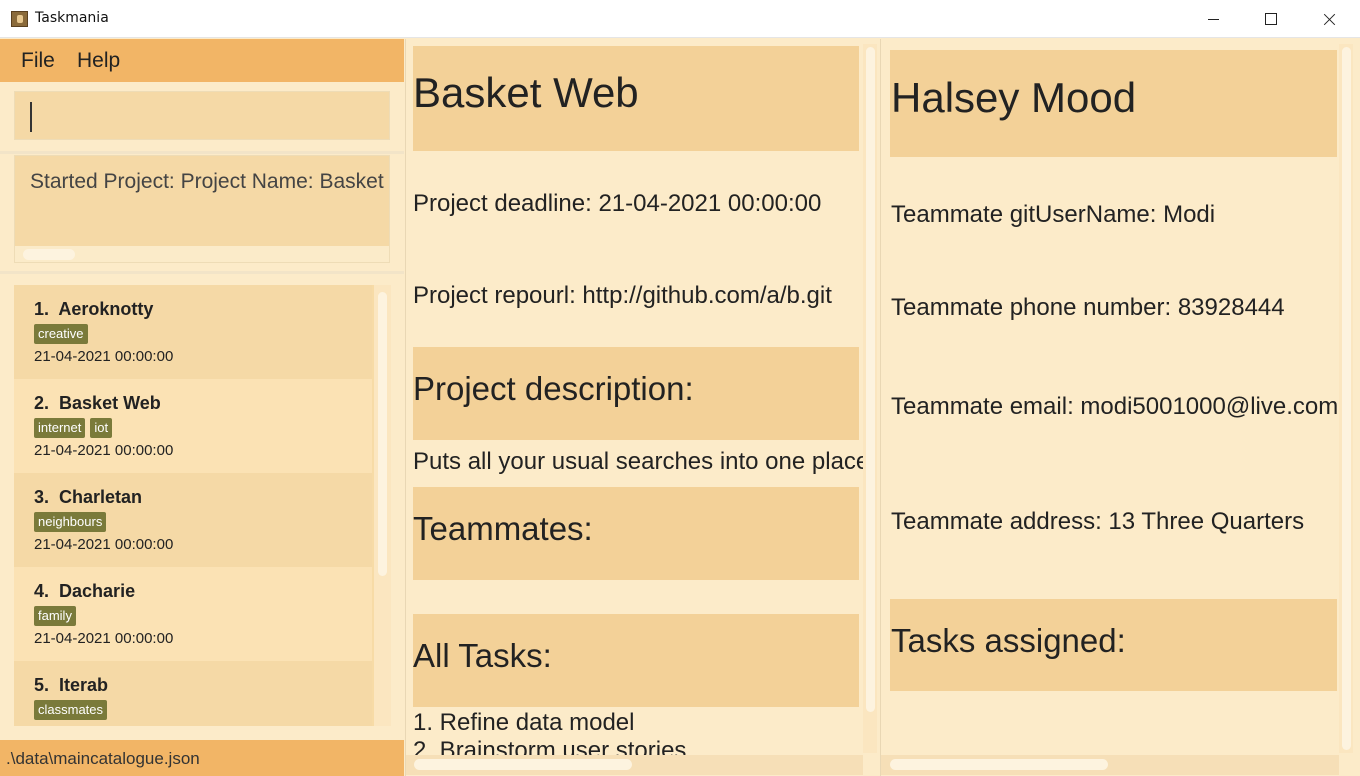  Describe the element at coordinates (98, 61) in the screenshot. I see `menu-help: Help` at that location.